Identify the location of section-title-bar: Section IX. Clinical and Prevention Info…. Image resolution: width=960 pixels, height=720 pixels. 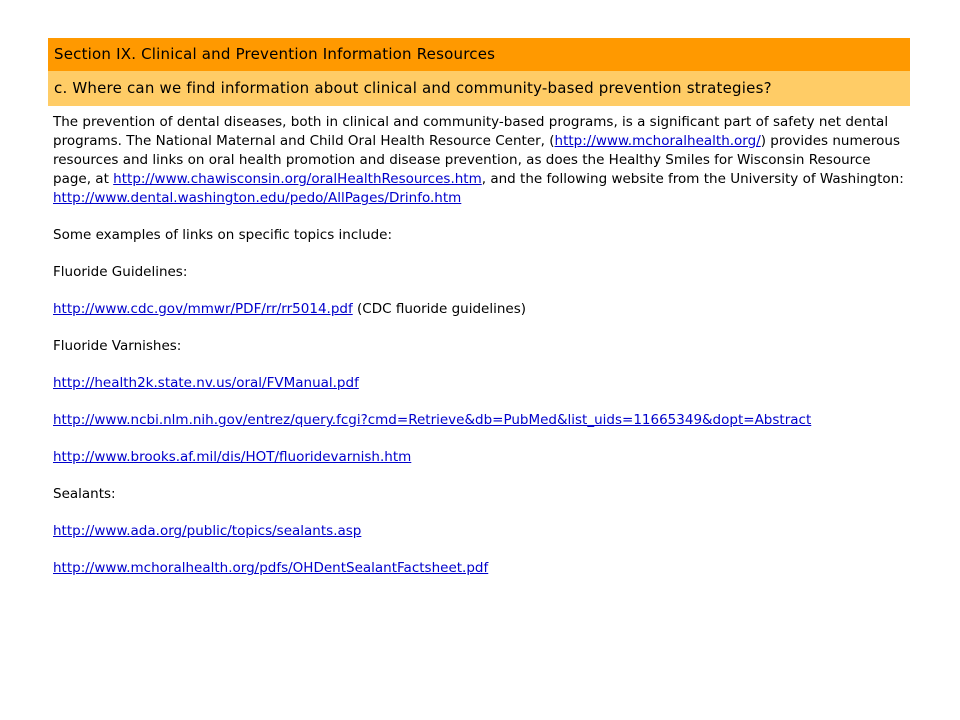
(479, 54).